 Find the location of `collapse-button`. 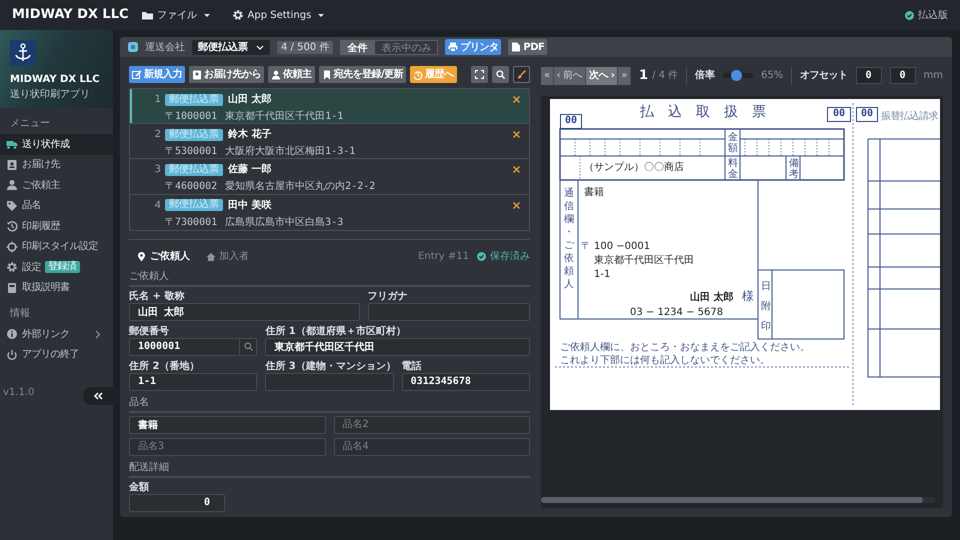

collapse-button is located at coordinates (98, 396).